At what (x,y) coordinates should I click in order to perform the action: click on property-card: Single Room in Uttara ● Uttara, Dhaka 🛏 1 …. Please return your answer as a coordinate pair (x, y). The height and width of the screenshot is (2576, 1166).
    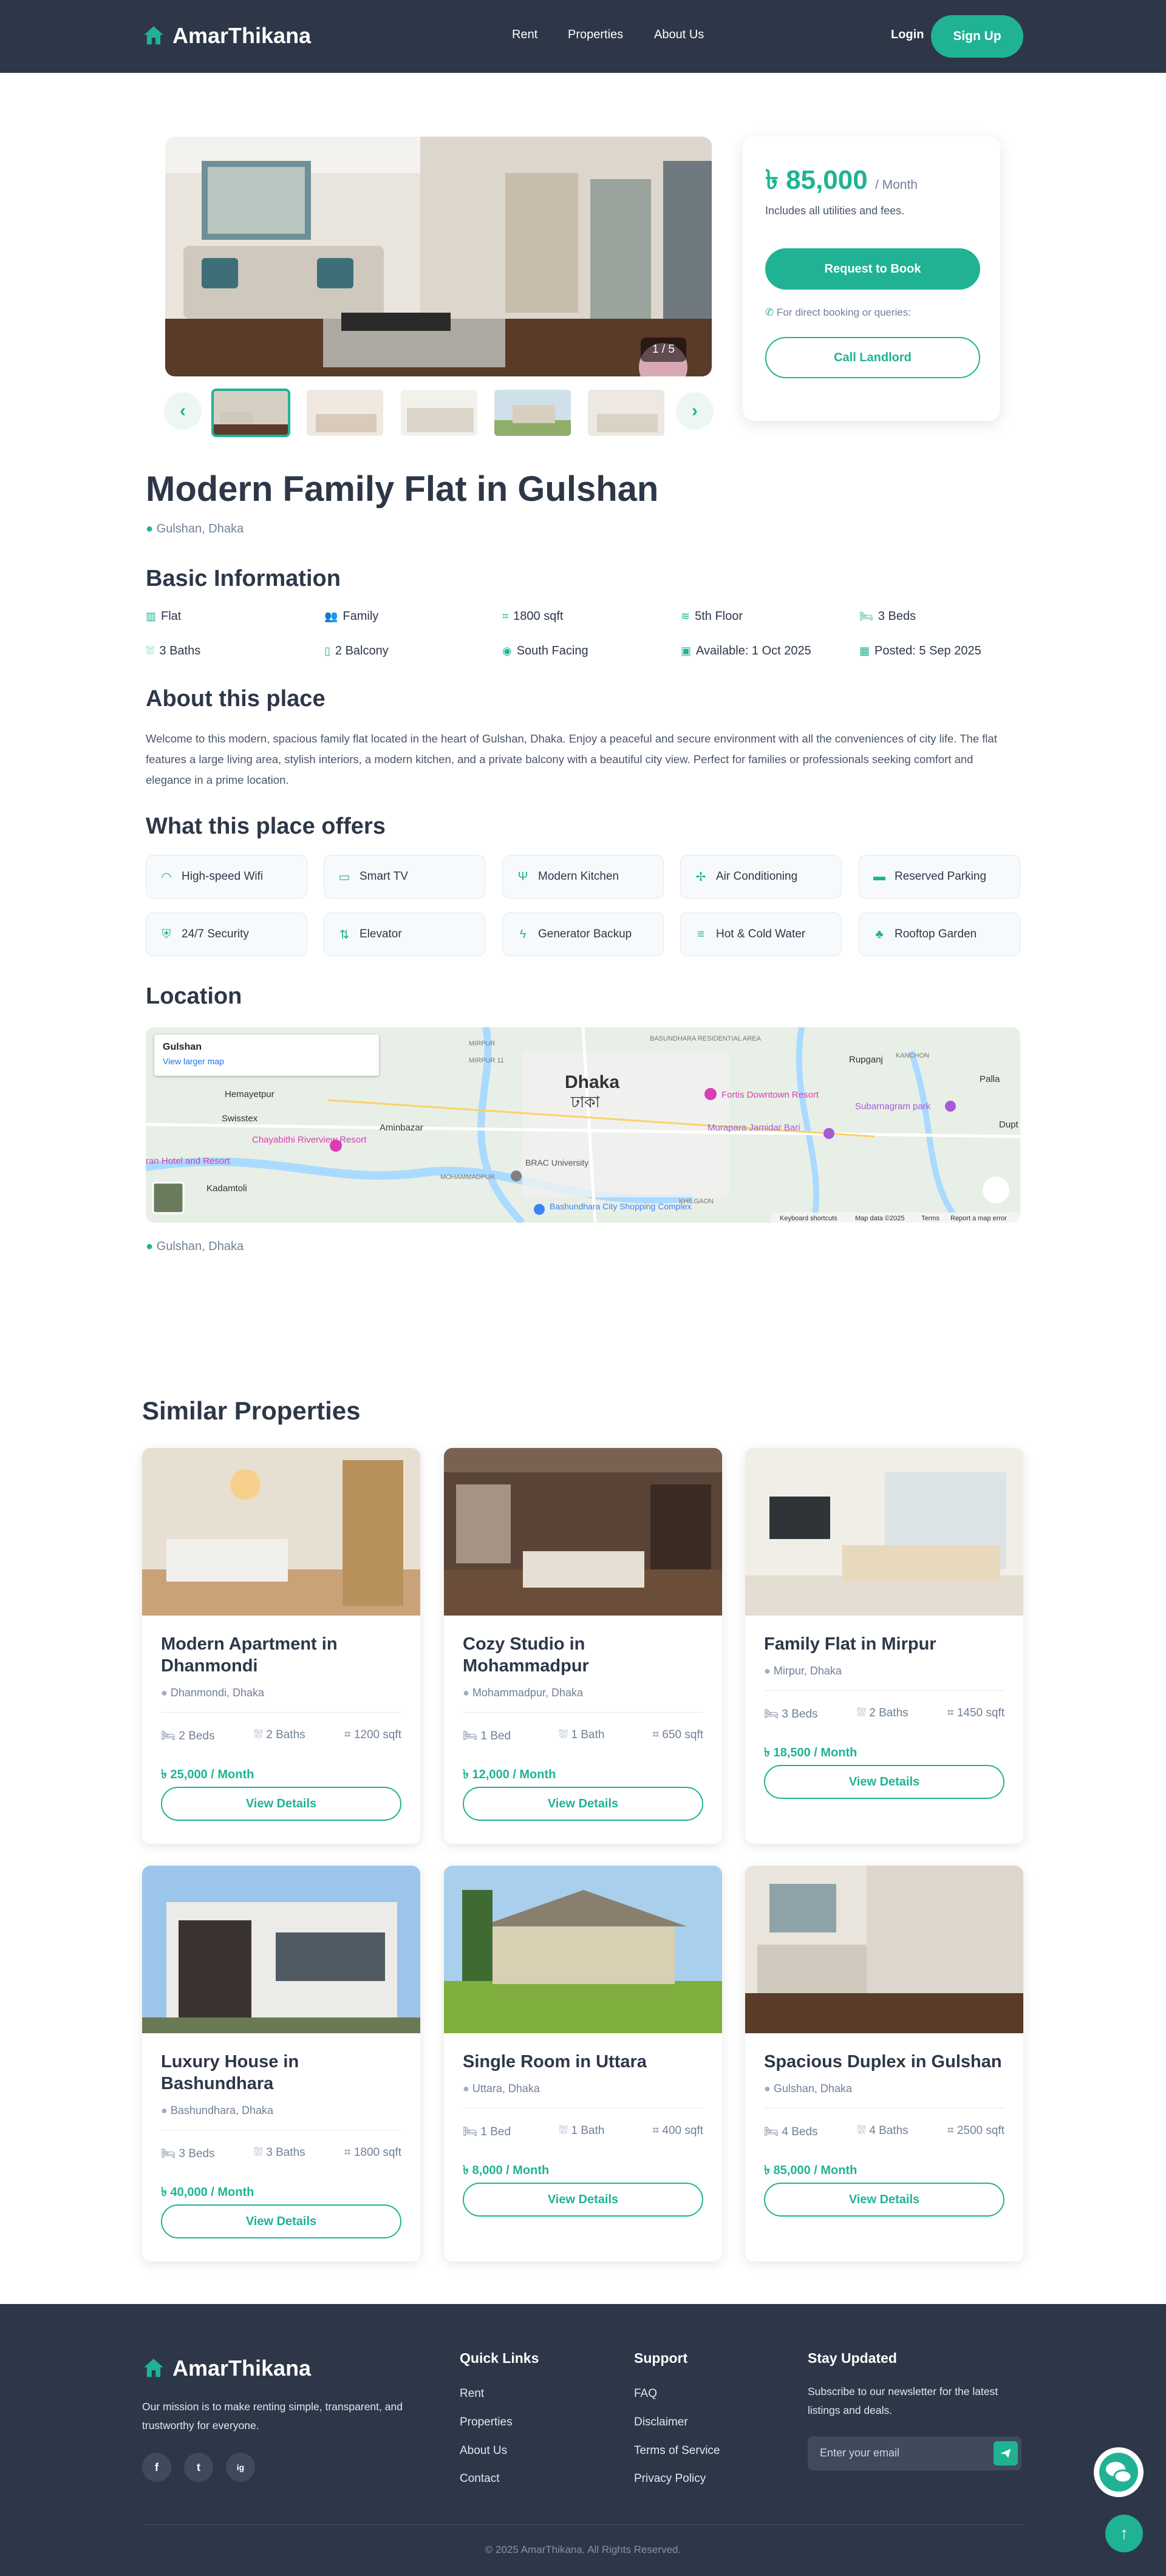
    Looking at the image, I should click on (583, 2064).